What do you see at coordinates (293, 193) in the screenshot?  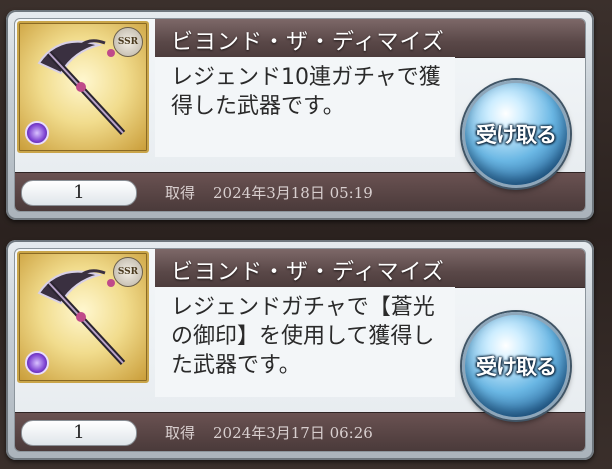 I see `acquired-date: 2024年3月18日 05:19` at bounding box center [293, 193].